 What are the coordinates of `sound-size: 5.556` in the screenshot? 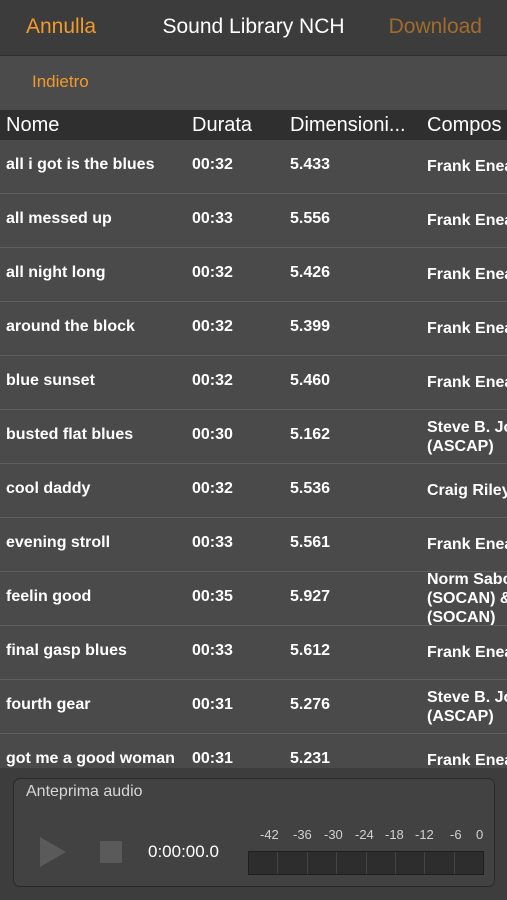 It's located at (310, 218).